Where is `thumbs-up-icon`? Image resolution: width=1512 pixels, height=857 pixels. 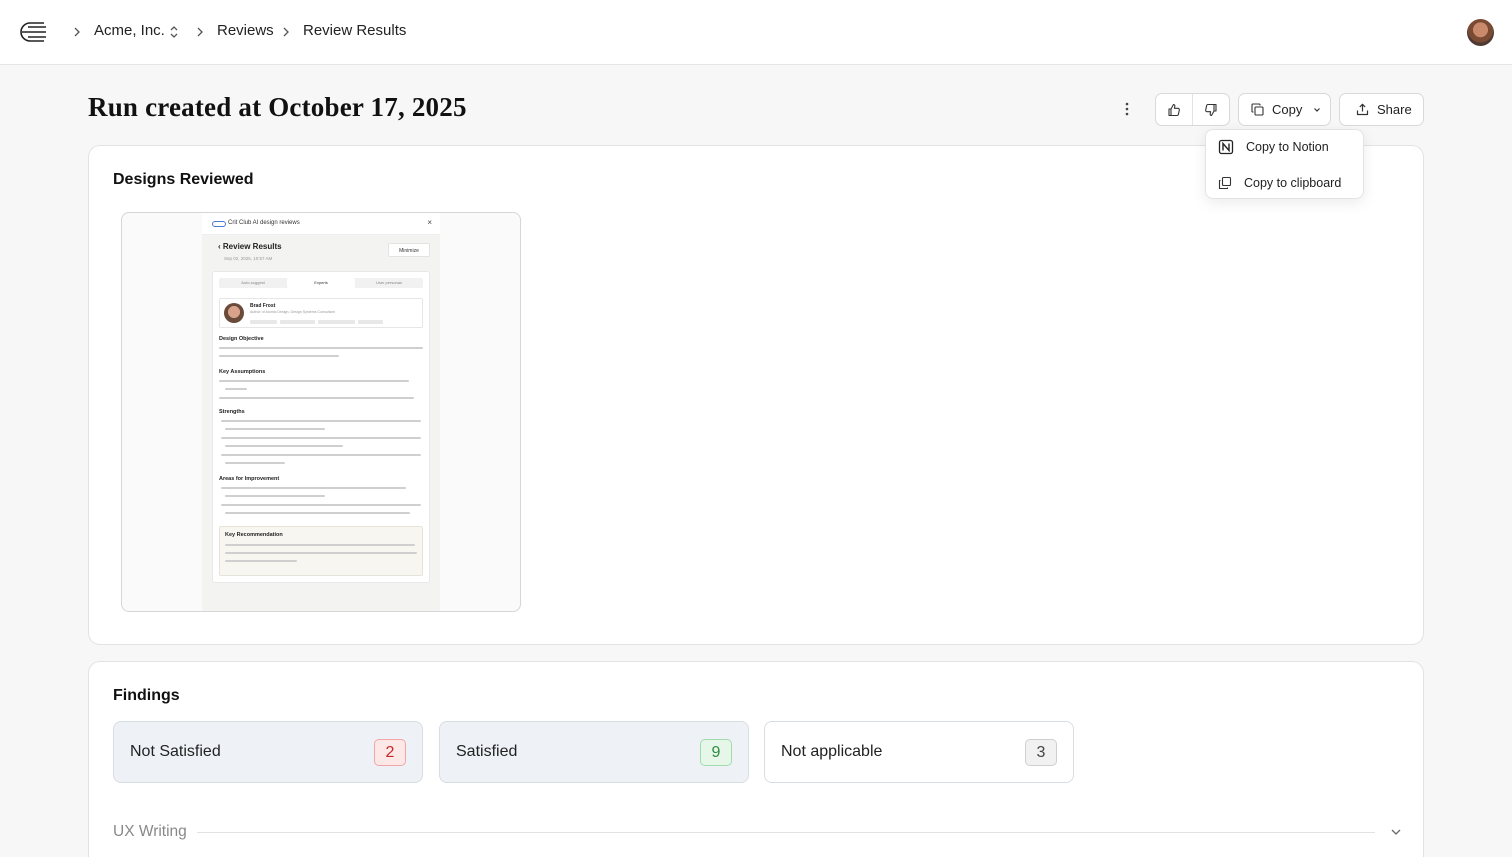
thumbs-up-icon is located at coordinates (1174, 109).